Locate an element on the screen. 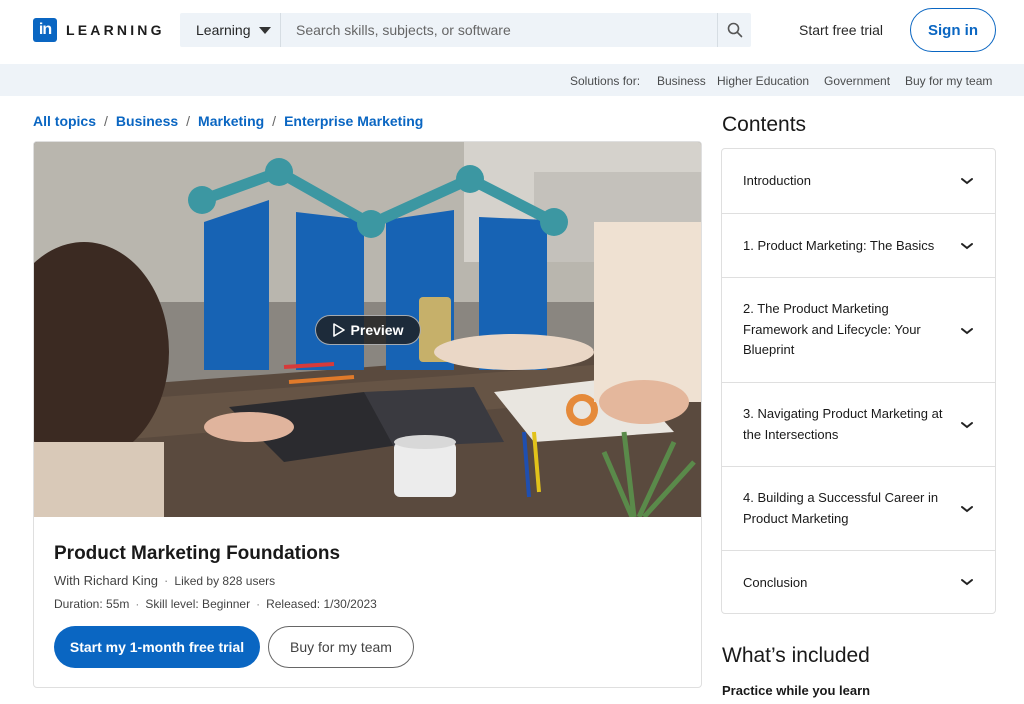 The image size is (1024, 704). solutions-link-business: Business is located at coordinates (681, 81).